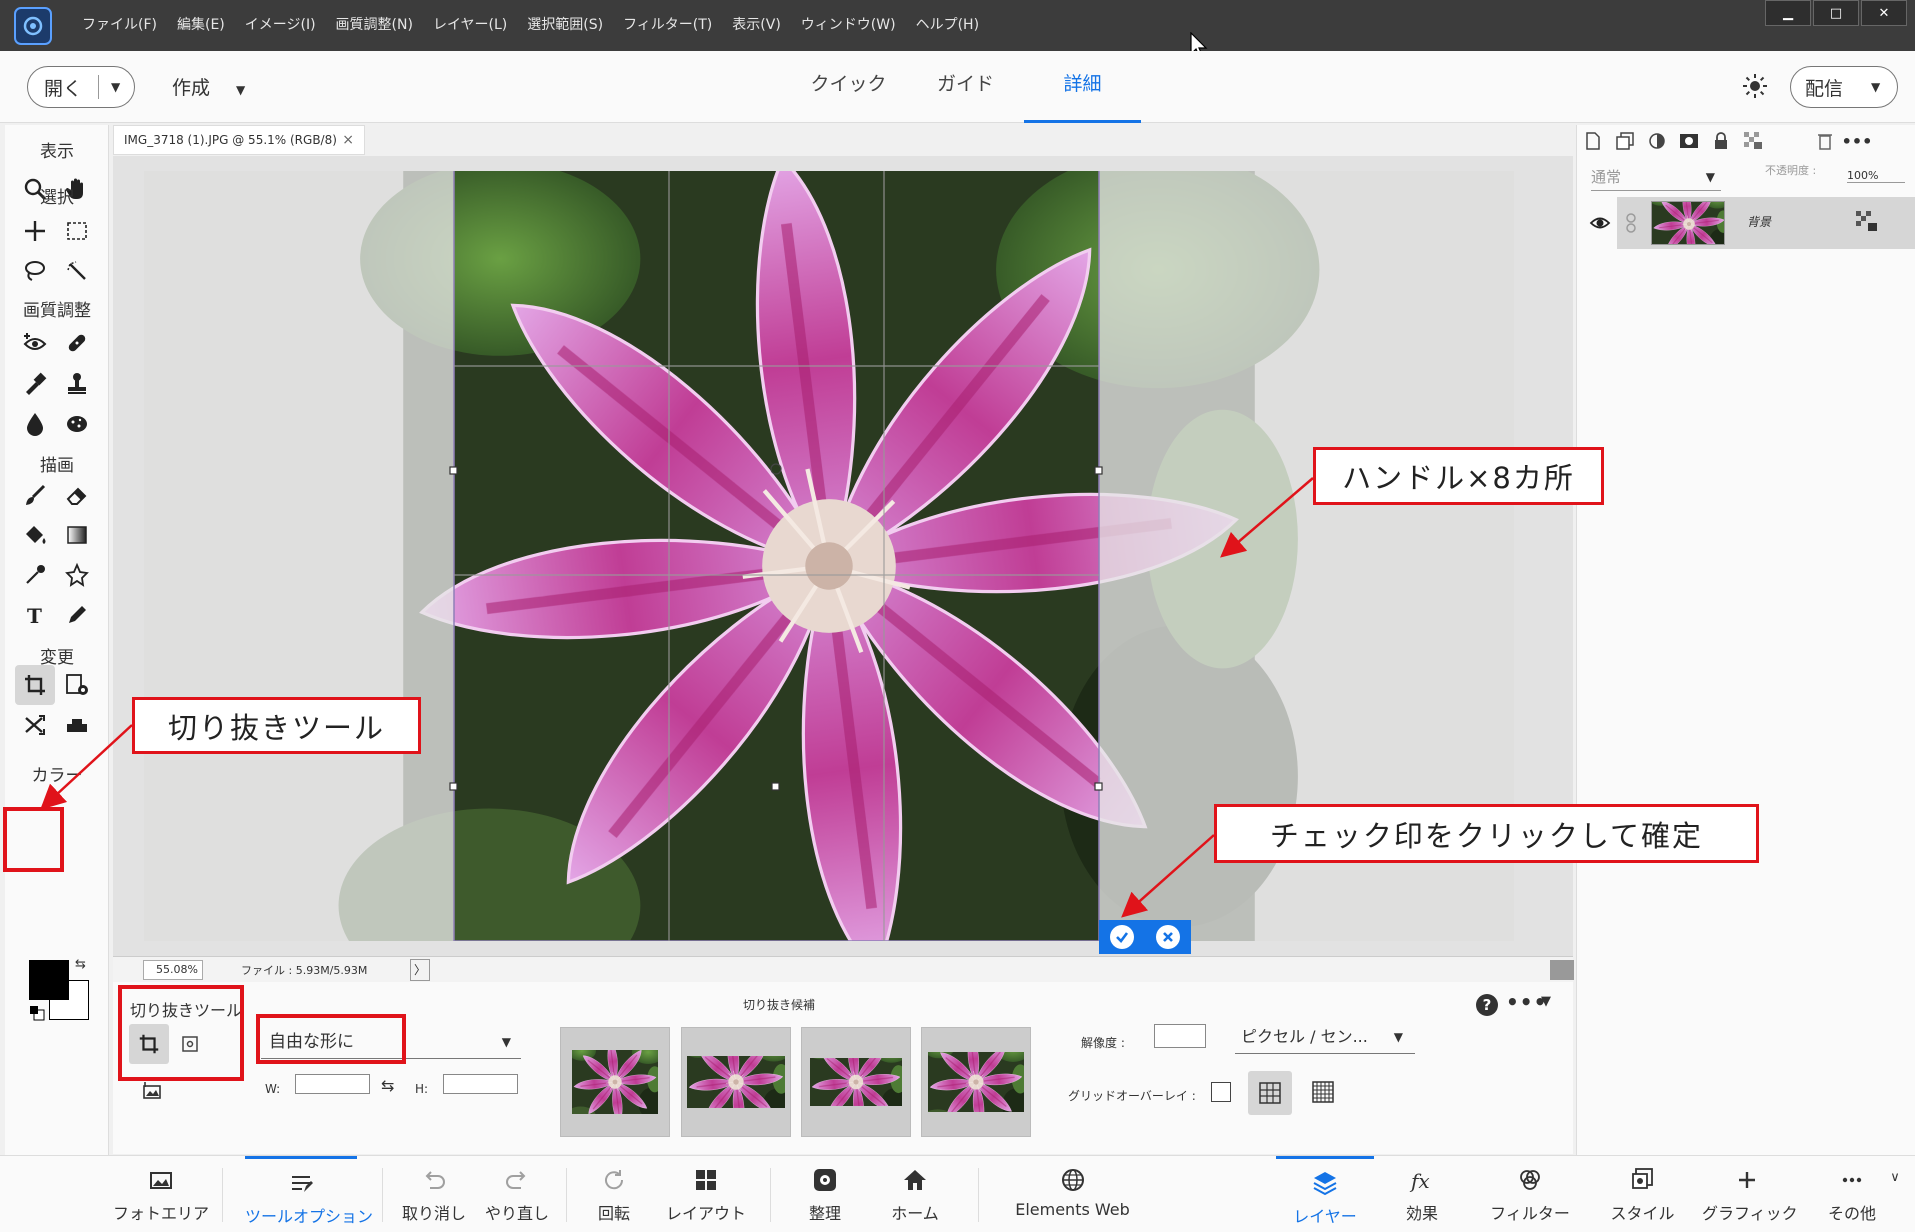  Describe the element at coordinates (1656, 177) in the screenshot. I see `blend-mode-select: 通常 ▼` at that location.